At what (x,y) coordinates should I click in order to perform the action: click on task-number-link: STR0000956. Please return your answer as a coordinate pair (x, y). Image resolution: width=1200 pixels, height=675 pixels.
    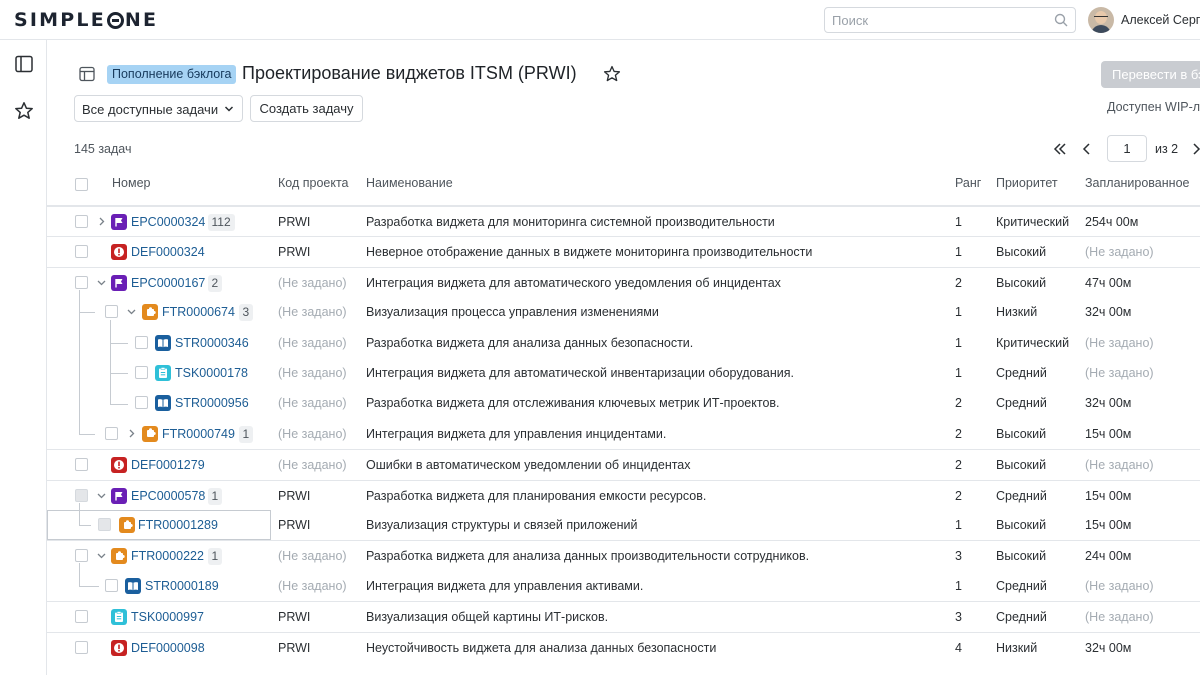
    Looking at the image, I should click on (212, 403).